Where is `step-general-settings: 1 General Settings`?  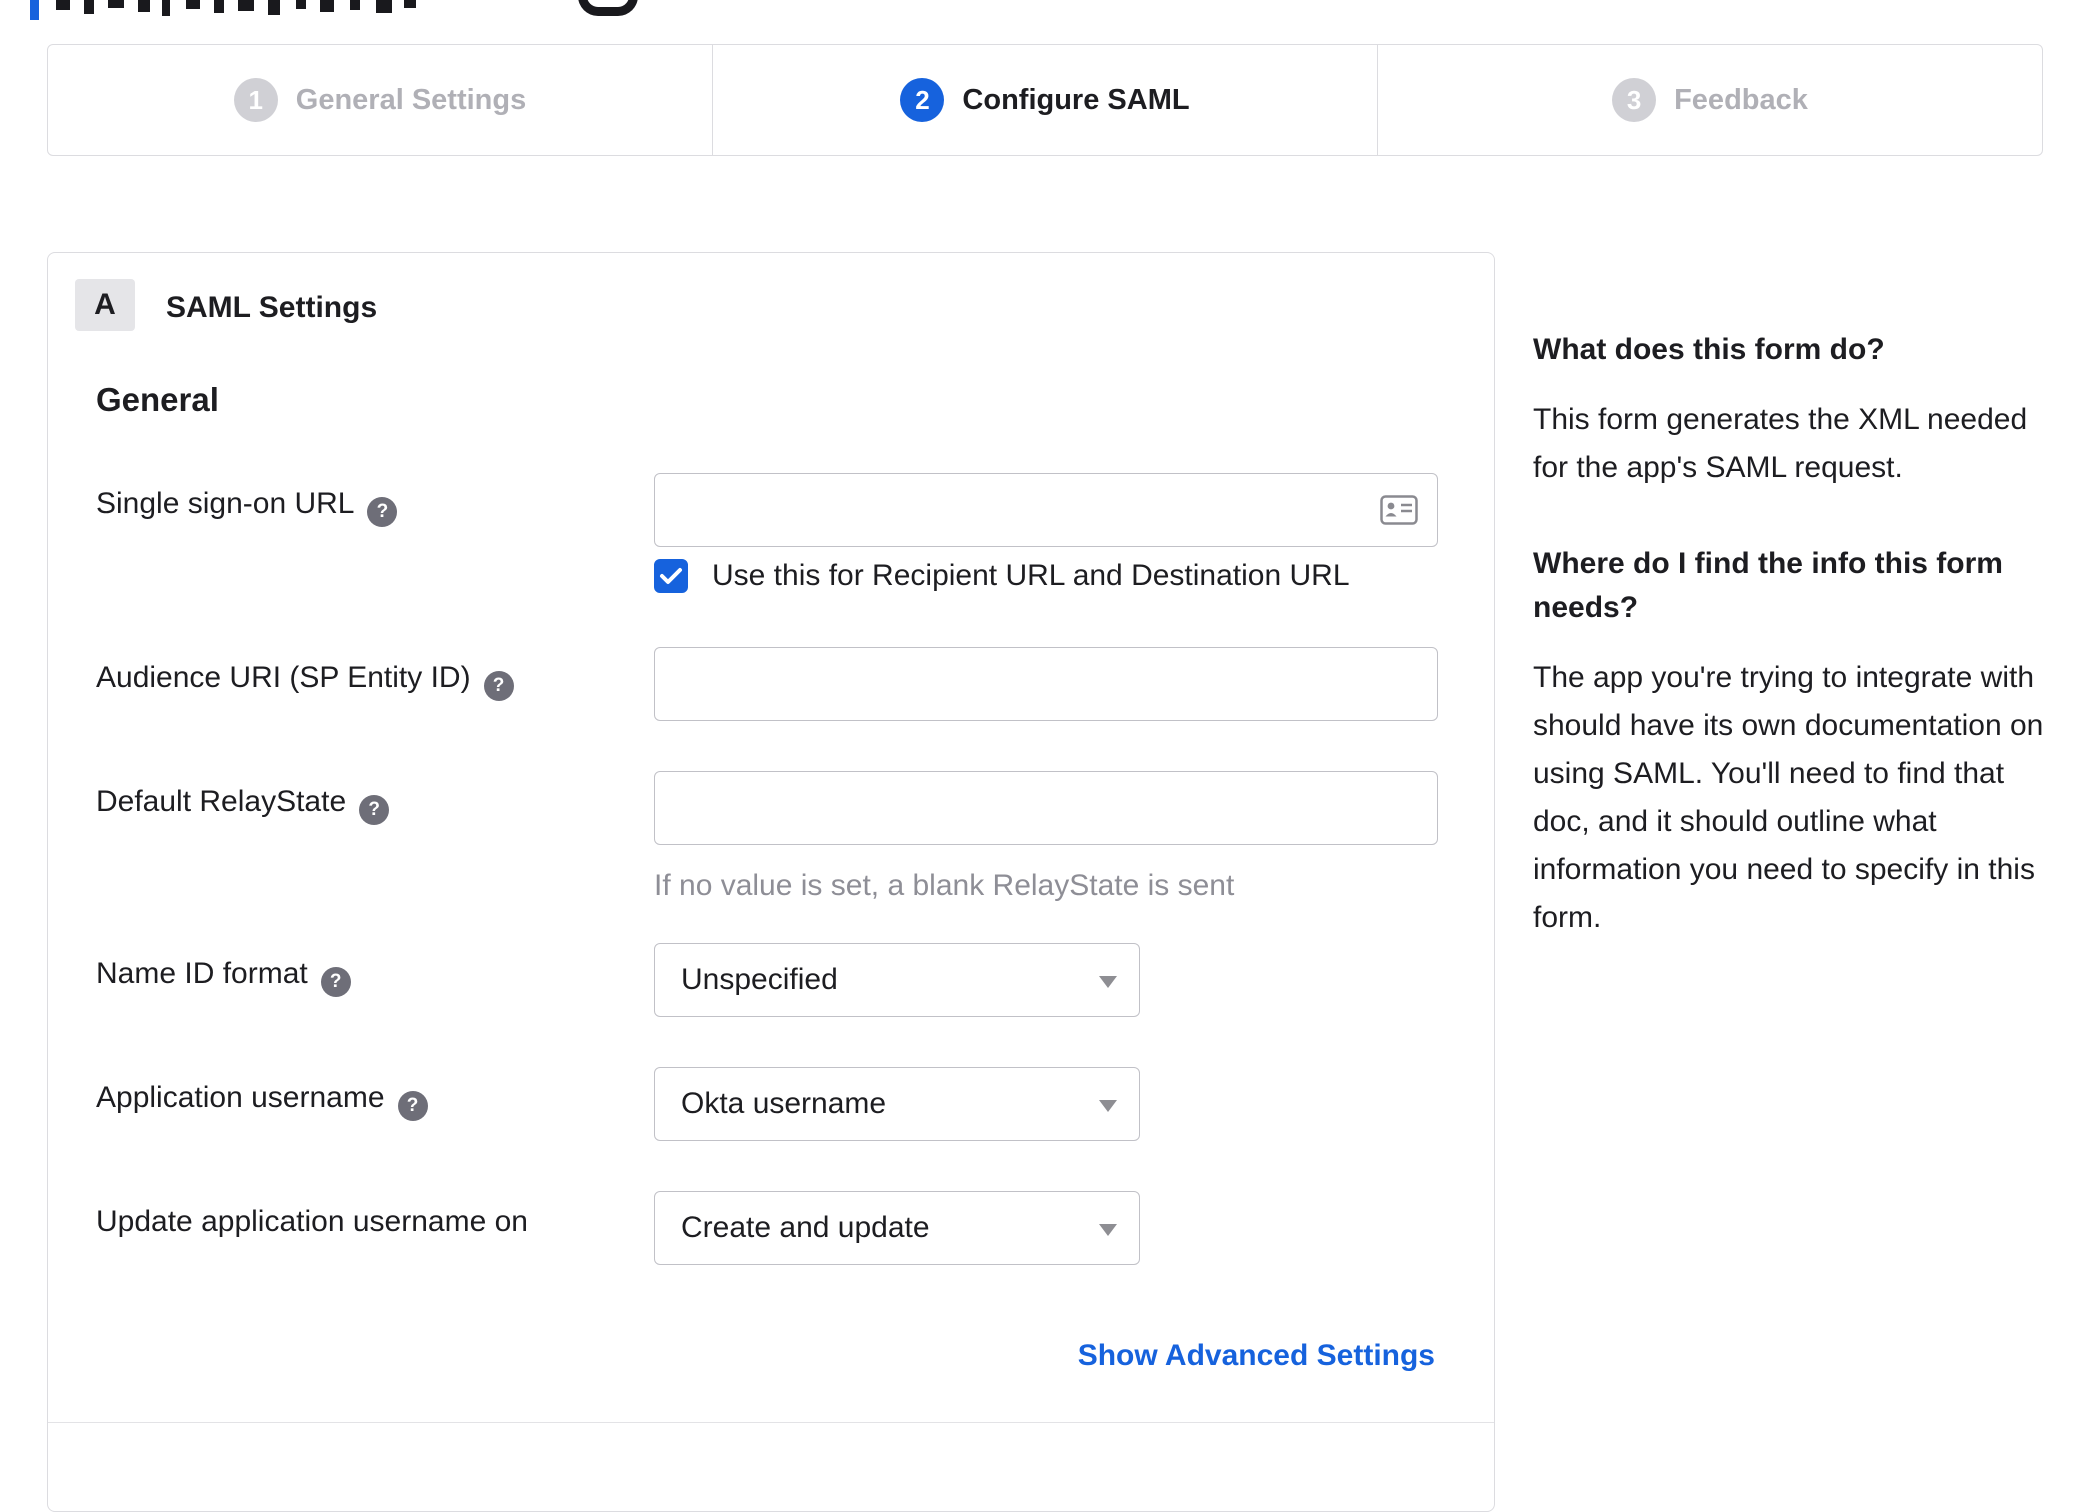
step-general-settings: 1 General Settings is located at coordinates (380, 100).